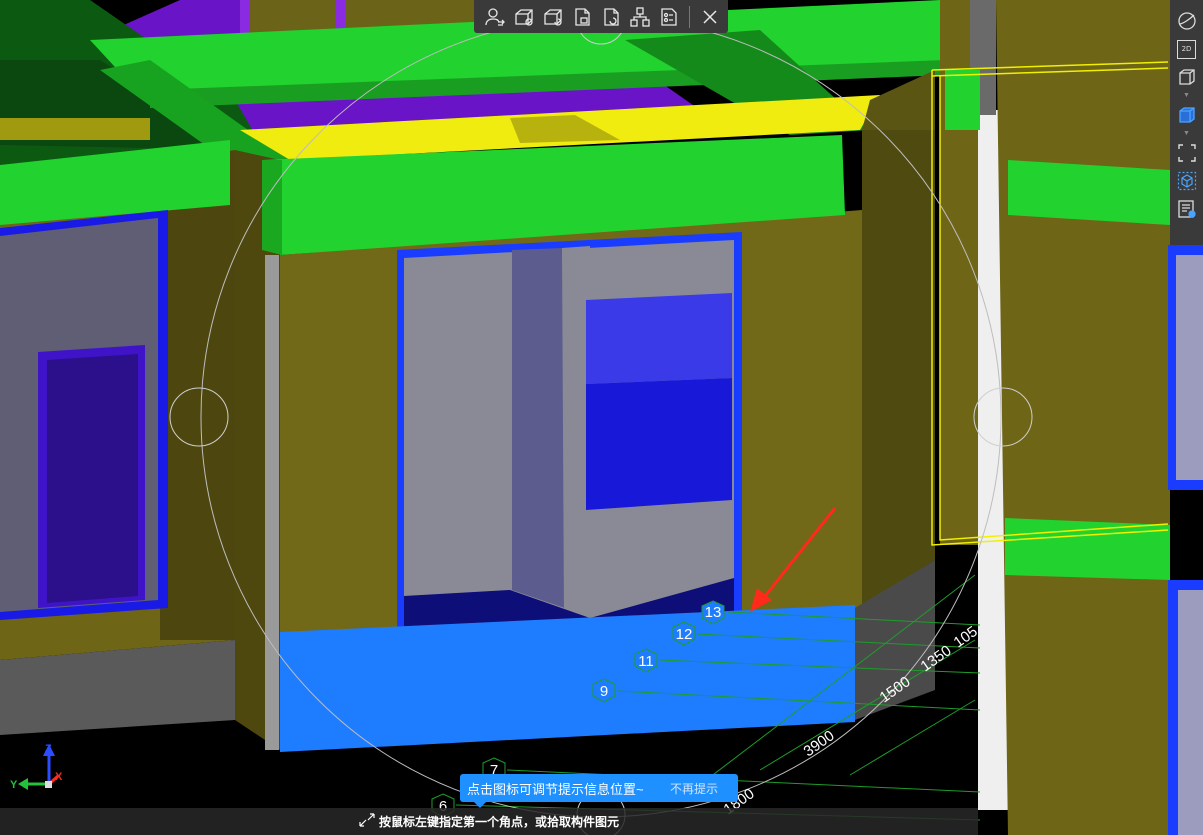 The width and height of the screenshot is (1203, 835). I want to click on window-pillar-face, so click(576, 431).